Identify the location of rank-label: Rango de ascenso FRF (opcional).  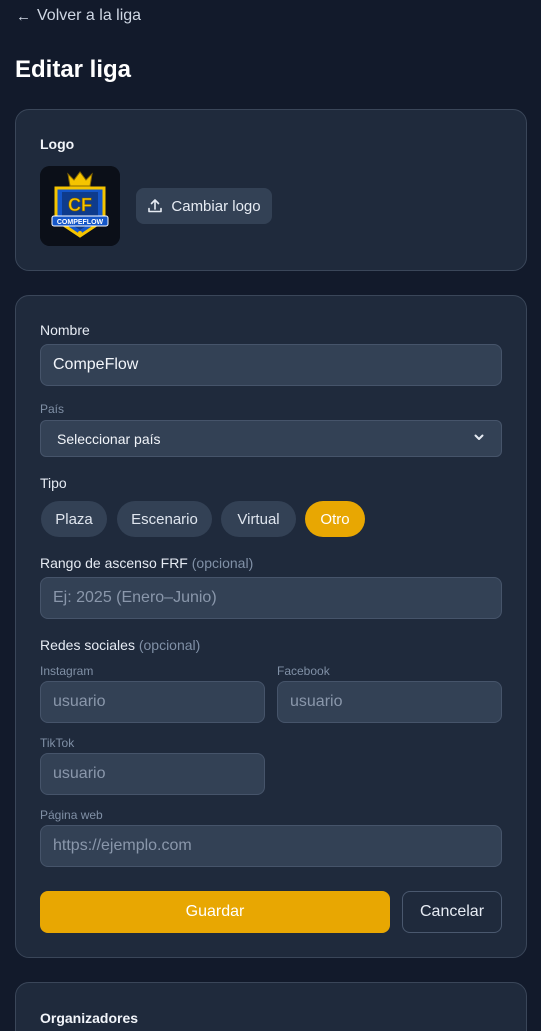
(146, 563).